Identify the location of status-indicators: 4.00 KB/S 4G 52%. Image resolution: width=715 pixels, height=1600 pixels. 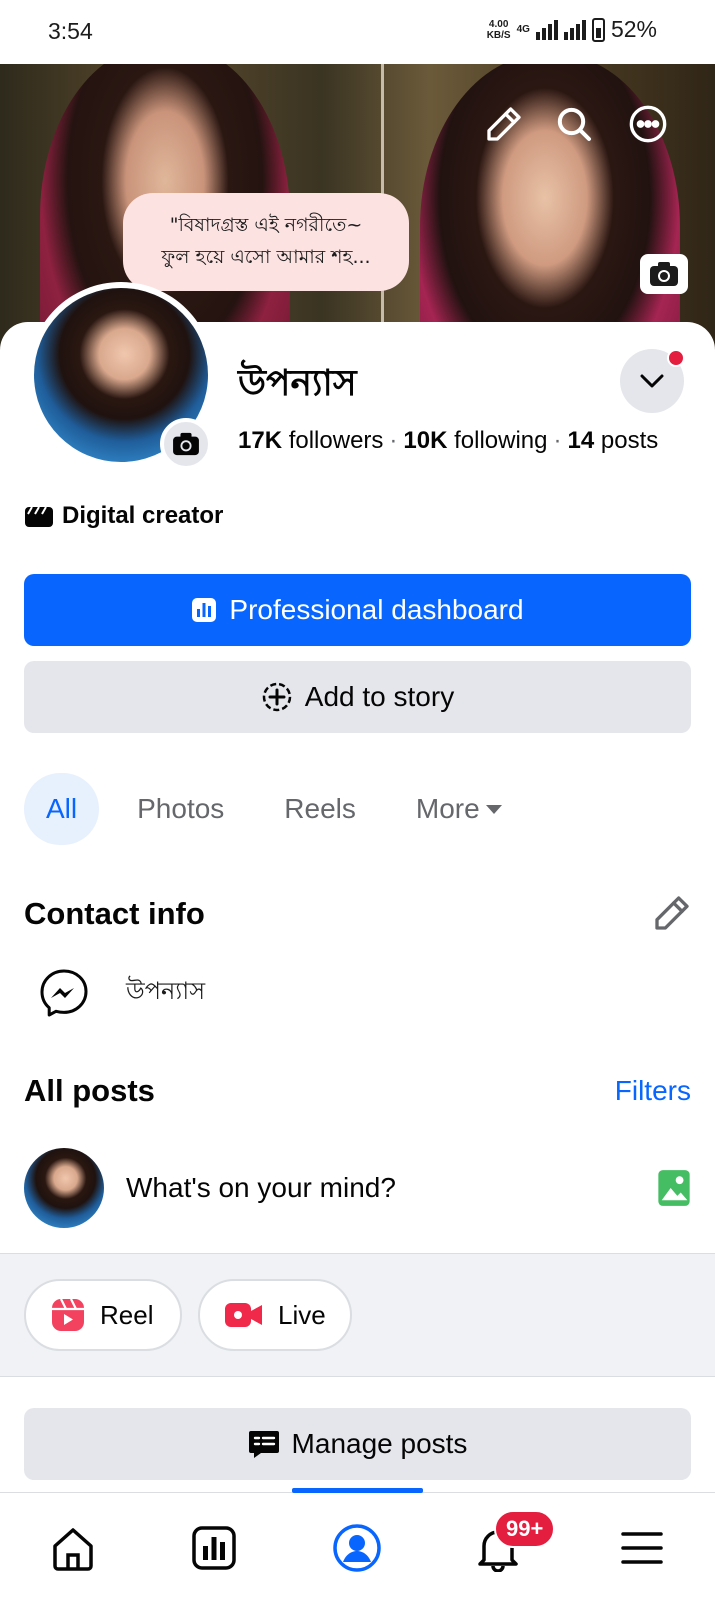
(572, 29).